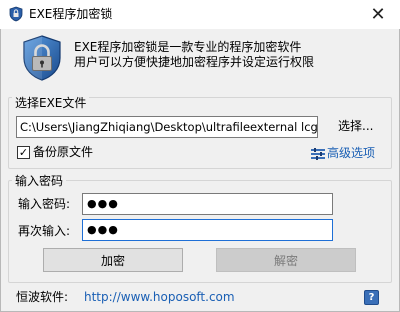 The width and height of the screenshot is (400, 312). I want to click on backup-checkbox: ✓, so click(23, 152).